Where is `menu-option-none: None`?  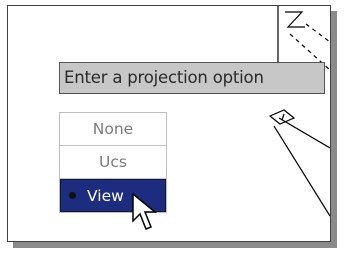 menu-option-none: None is located at coordinates (113, 129).